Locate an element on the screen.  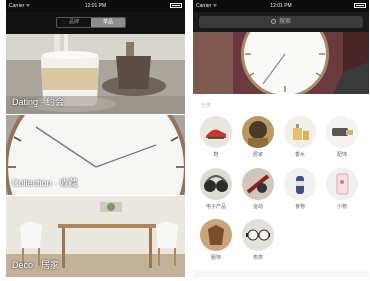
grid-item-accessories: 配饰 is located at coordinates (342, 137).